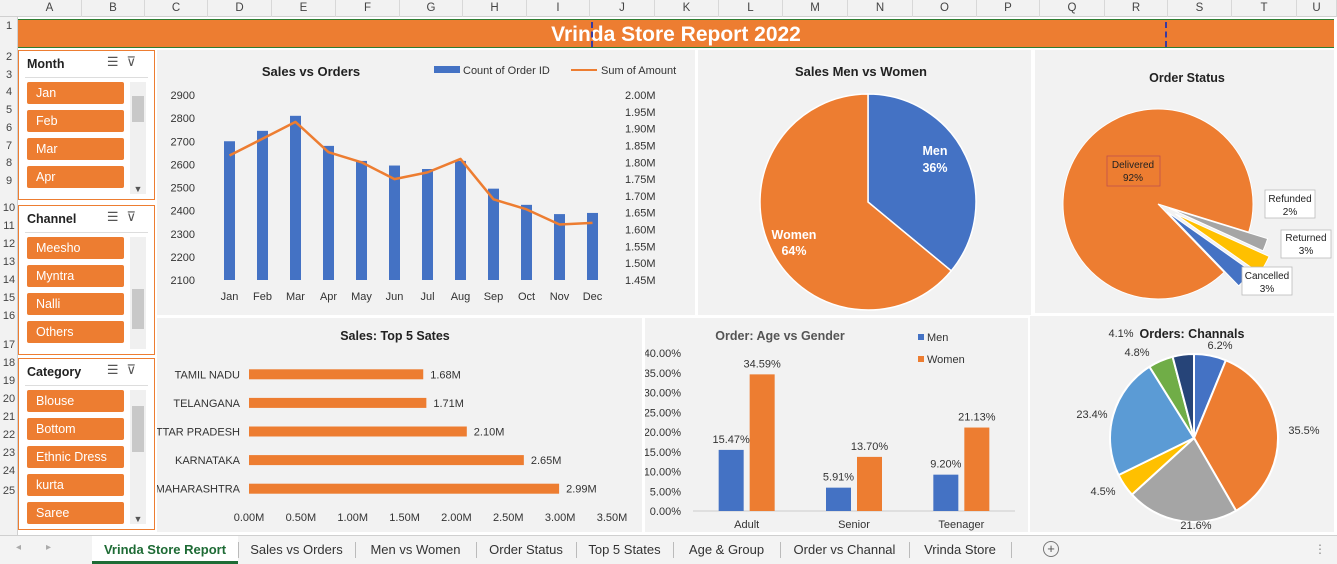  What do you see at coordinates (75, 248) in the screenshot?
I see `slicer-item: Meesho` at bounding box center [75, 248].